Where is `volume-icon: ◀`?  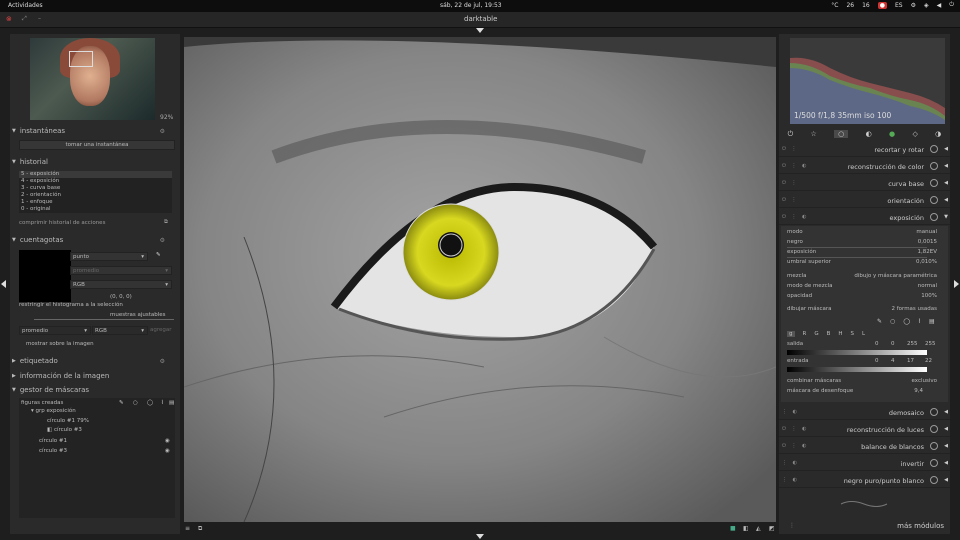
volume-icon: ◀ is located at coordinates (939, 5).